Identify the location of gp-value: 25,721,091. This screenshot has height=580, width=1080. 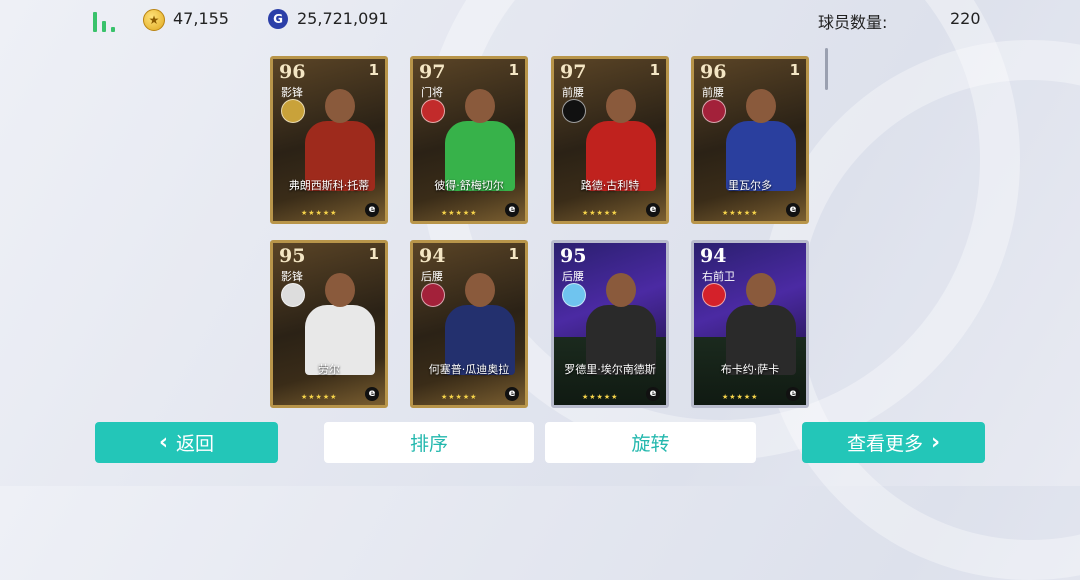
(343, 18).